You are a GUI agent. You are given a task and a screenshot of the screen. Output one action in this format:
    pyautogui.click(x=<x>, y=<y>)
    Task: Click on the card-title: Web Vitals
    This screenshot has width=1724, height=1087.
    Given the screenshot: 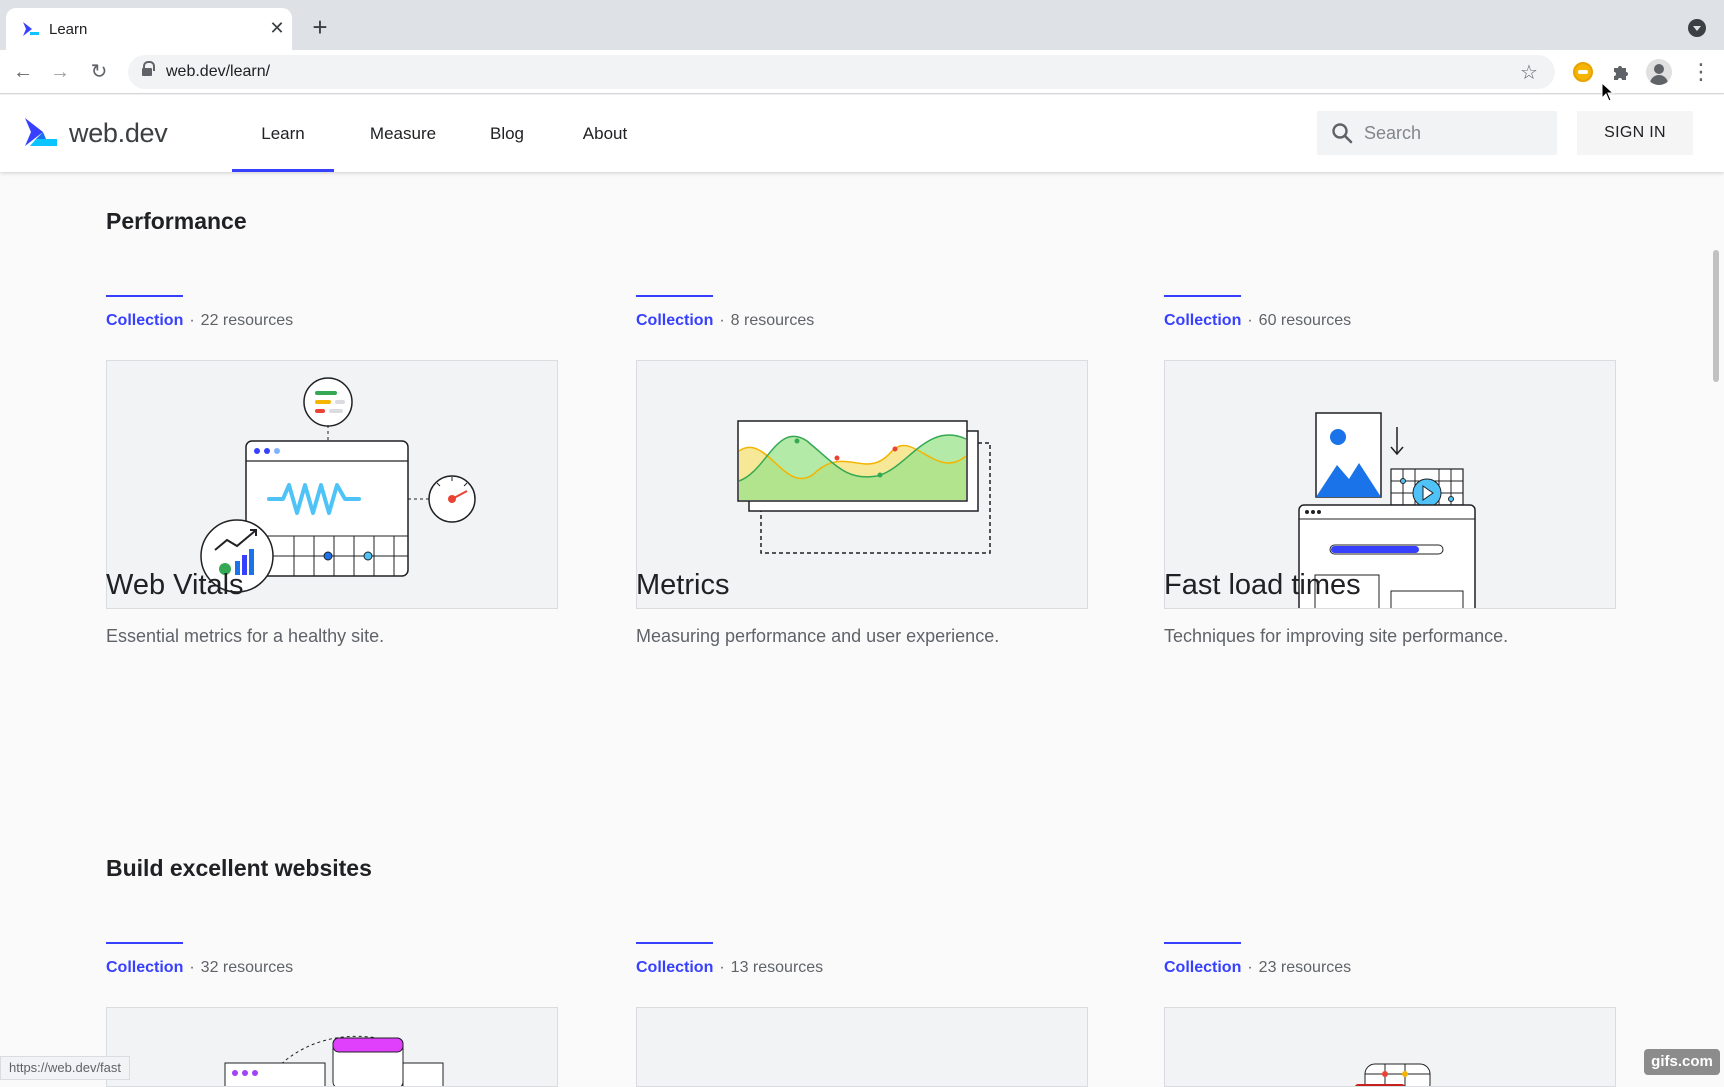 What is the action you would take?
    pyautogui.click(x=175, y=585)
    